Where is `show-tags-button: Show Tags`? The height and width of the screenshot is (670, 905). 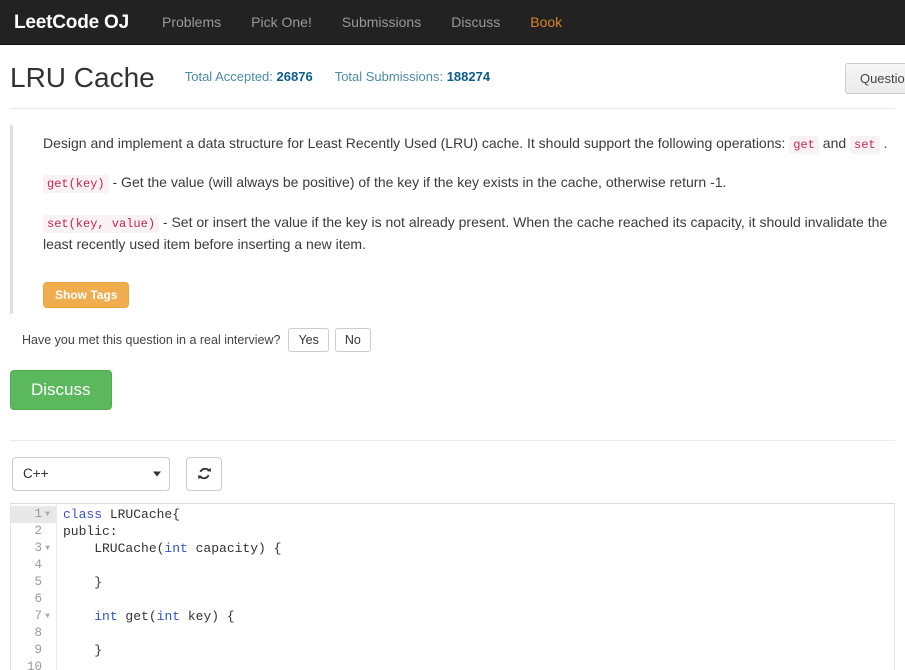
show-tags-button: Show Tags is located at coordinates (86, 294).